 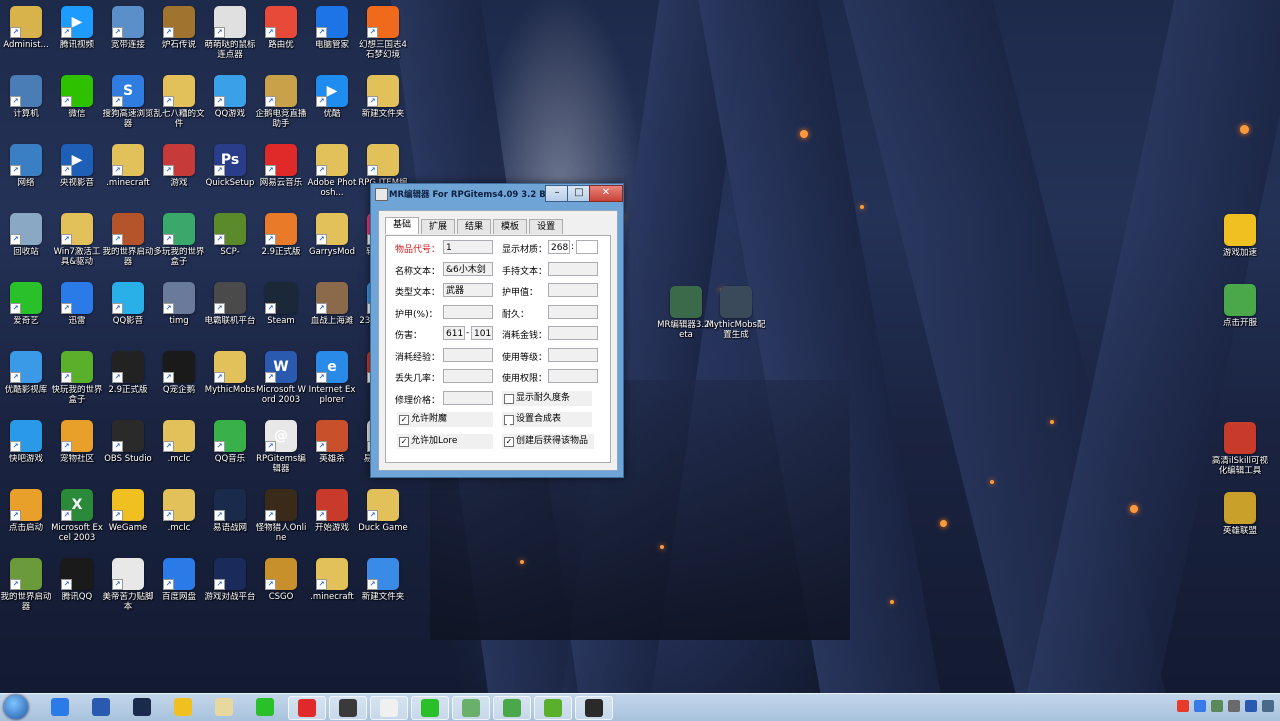 What do you see at coordinates (77, 521) in the screenshot?
I see `desktop-icon: X ↗ Microsoft Excel 2003` at bounding box center [77, 521].